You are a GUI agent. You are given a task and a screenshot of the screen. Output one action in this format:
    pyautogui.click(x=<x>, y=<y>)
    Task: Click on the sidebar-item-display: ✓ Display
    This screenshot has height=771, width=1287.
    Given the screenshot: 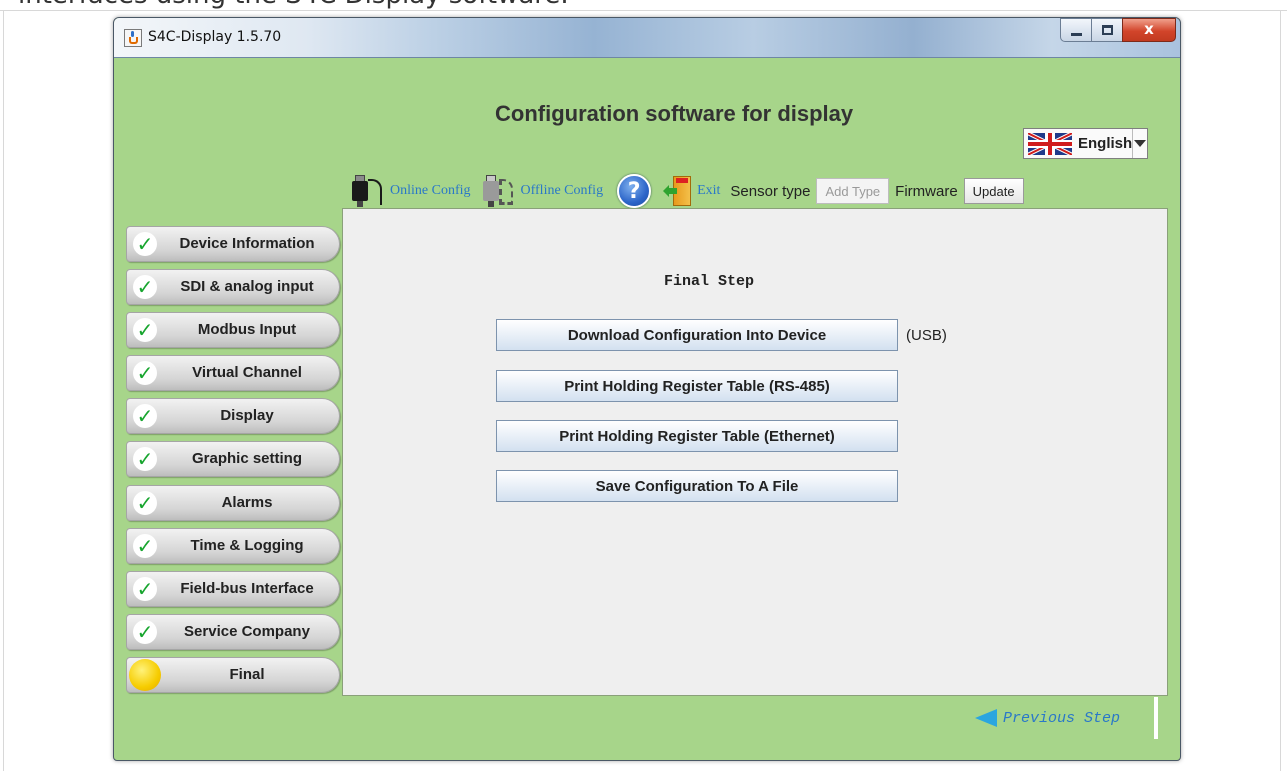 What is the action you would take?
    pyautogui.click(x=233, y=416)
    